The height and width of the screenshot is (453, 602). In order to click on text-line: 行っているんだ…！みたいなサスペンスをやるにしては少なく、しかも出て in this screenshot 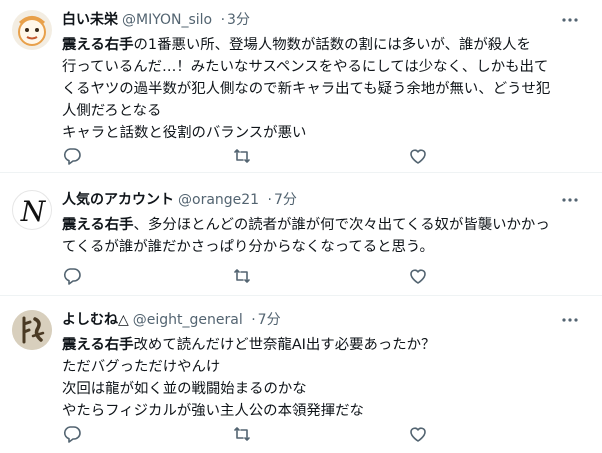, I will do `click(305, 67)`.